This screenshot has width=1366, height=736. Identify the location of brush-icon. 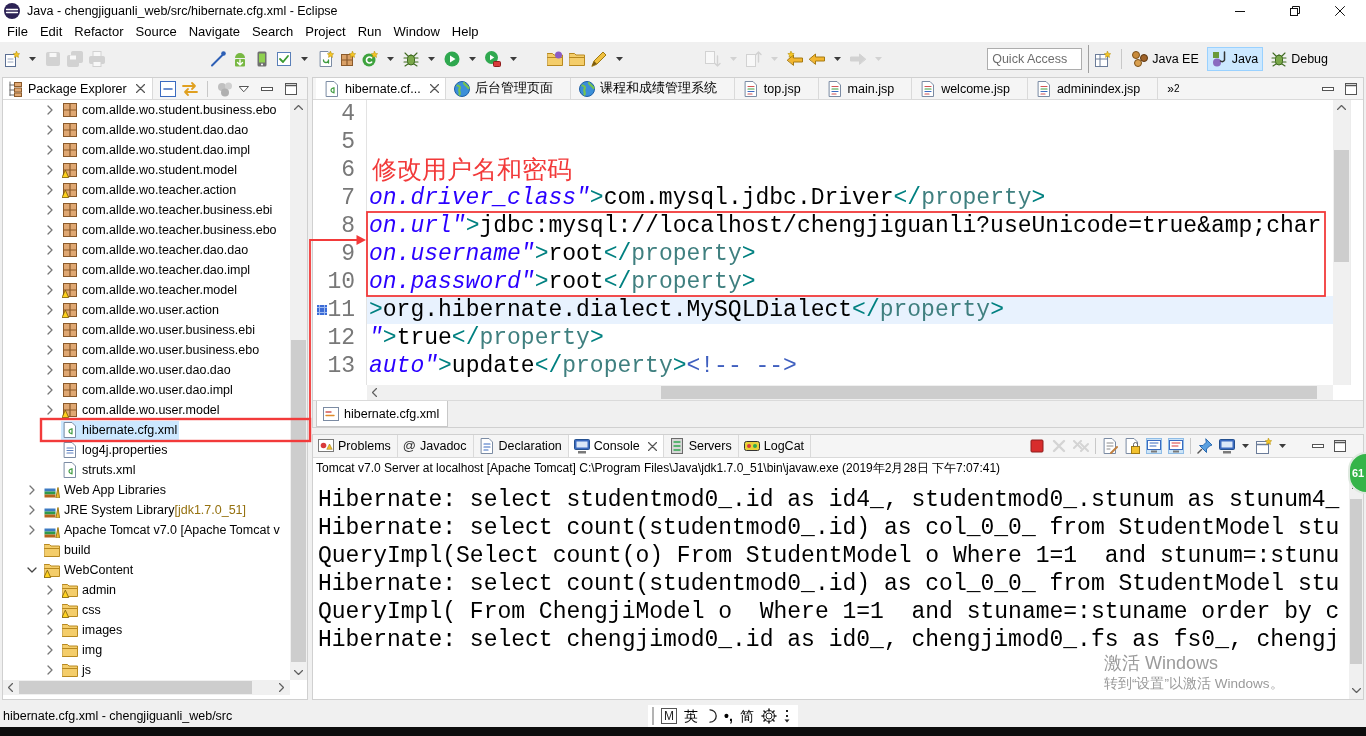
(599, 58).